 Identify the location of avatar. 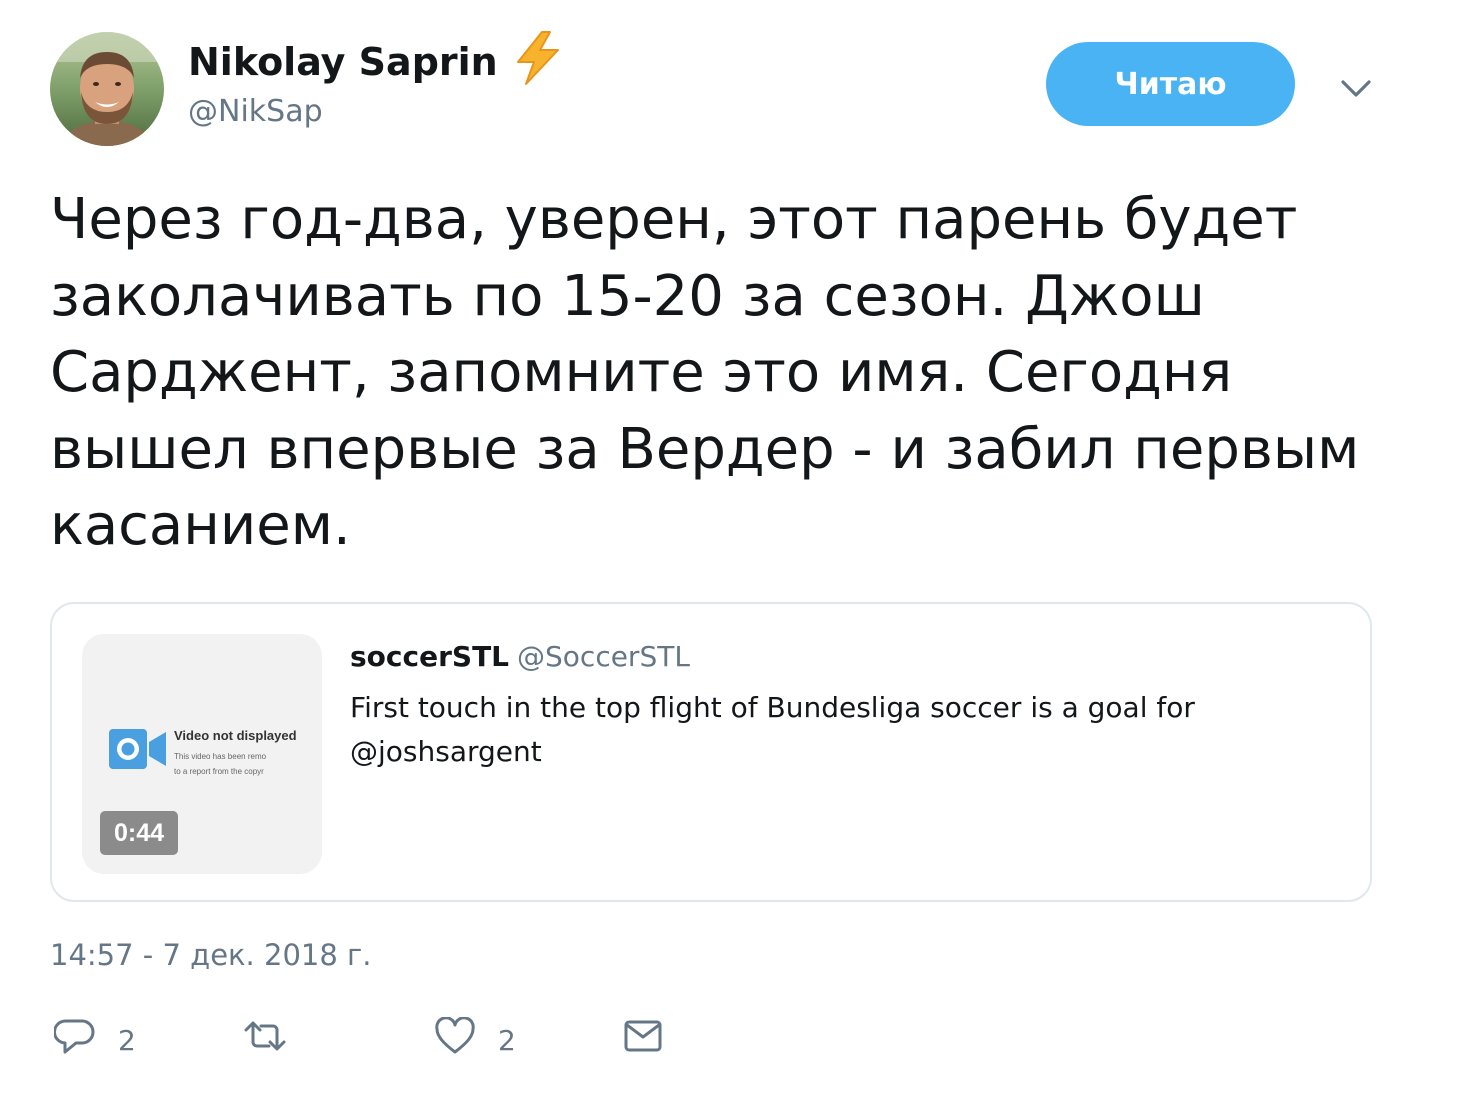
(107, 89).